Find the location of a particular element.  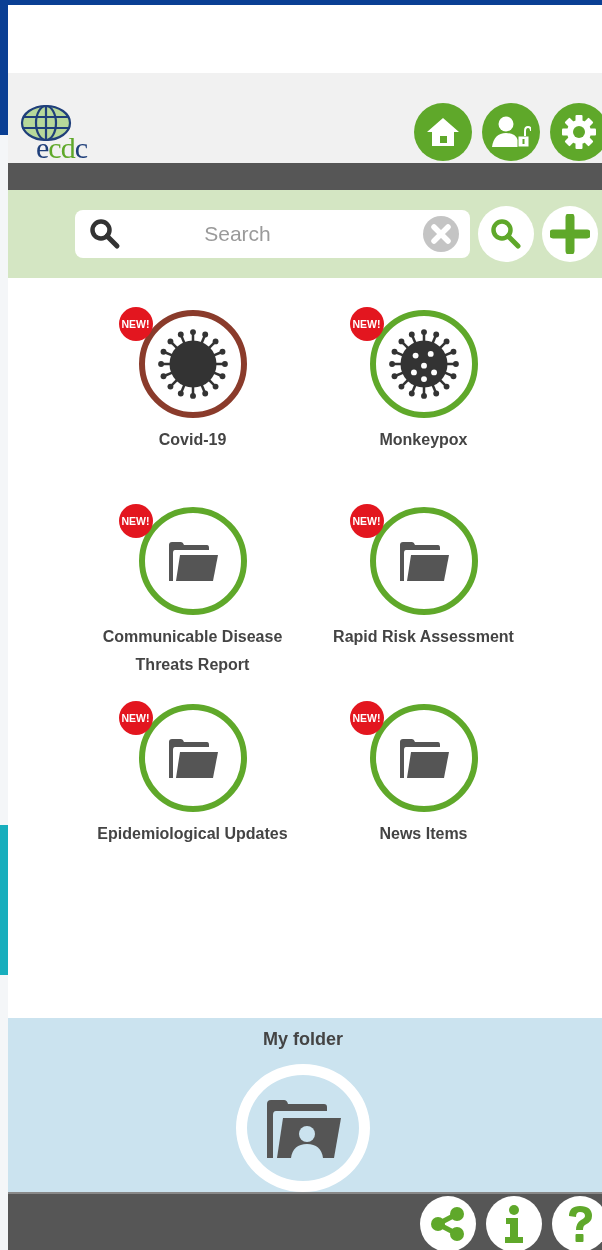

settings-button is located at coordinates (576, 132).